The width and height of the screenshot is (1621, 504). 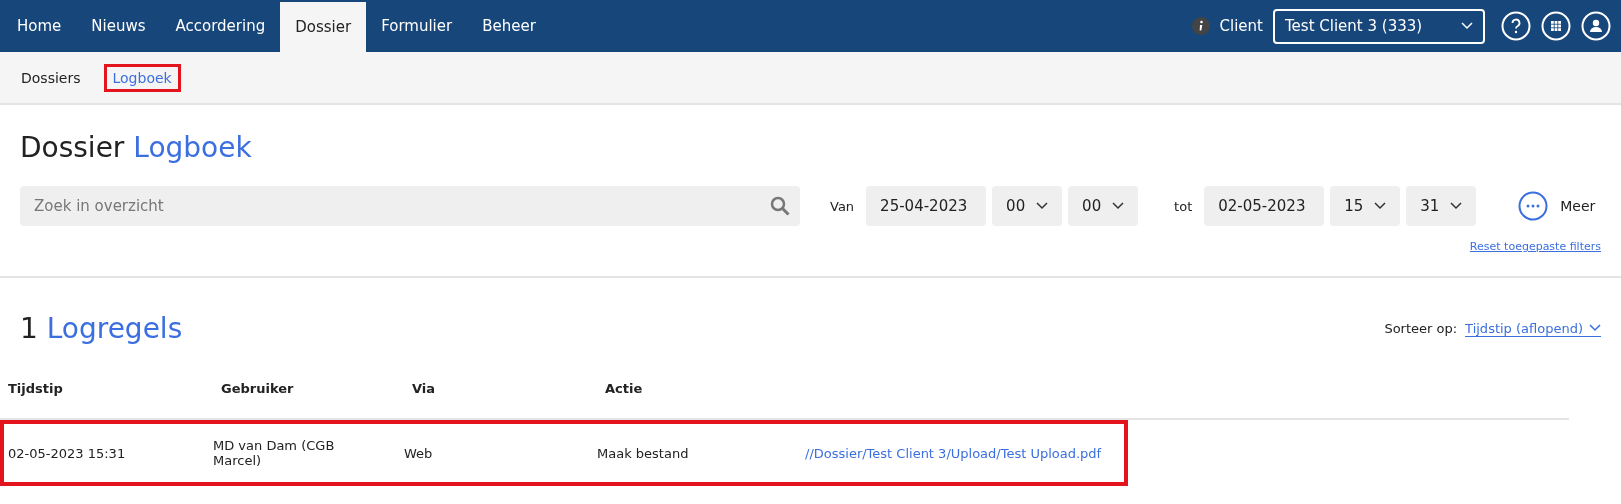 What do you see at coordinates (142, 77) in the screenshot?
I see `subnav-link: Logboek` at bounding box center [142, 77].